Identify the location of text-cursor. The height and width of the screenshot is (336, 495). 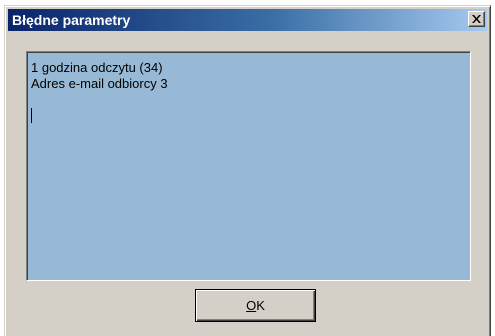
(31, 115).